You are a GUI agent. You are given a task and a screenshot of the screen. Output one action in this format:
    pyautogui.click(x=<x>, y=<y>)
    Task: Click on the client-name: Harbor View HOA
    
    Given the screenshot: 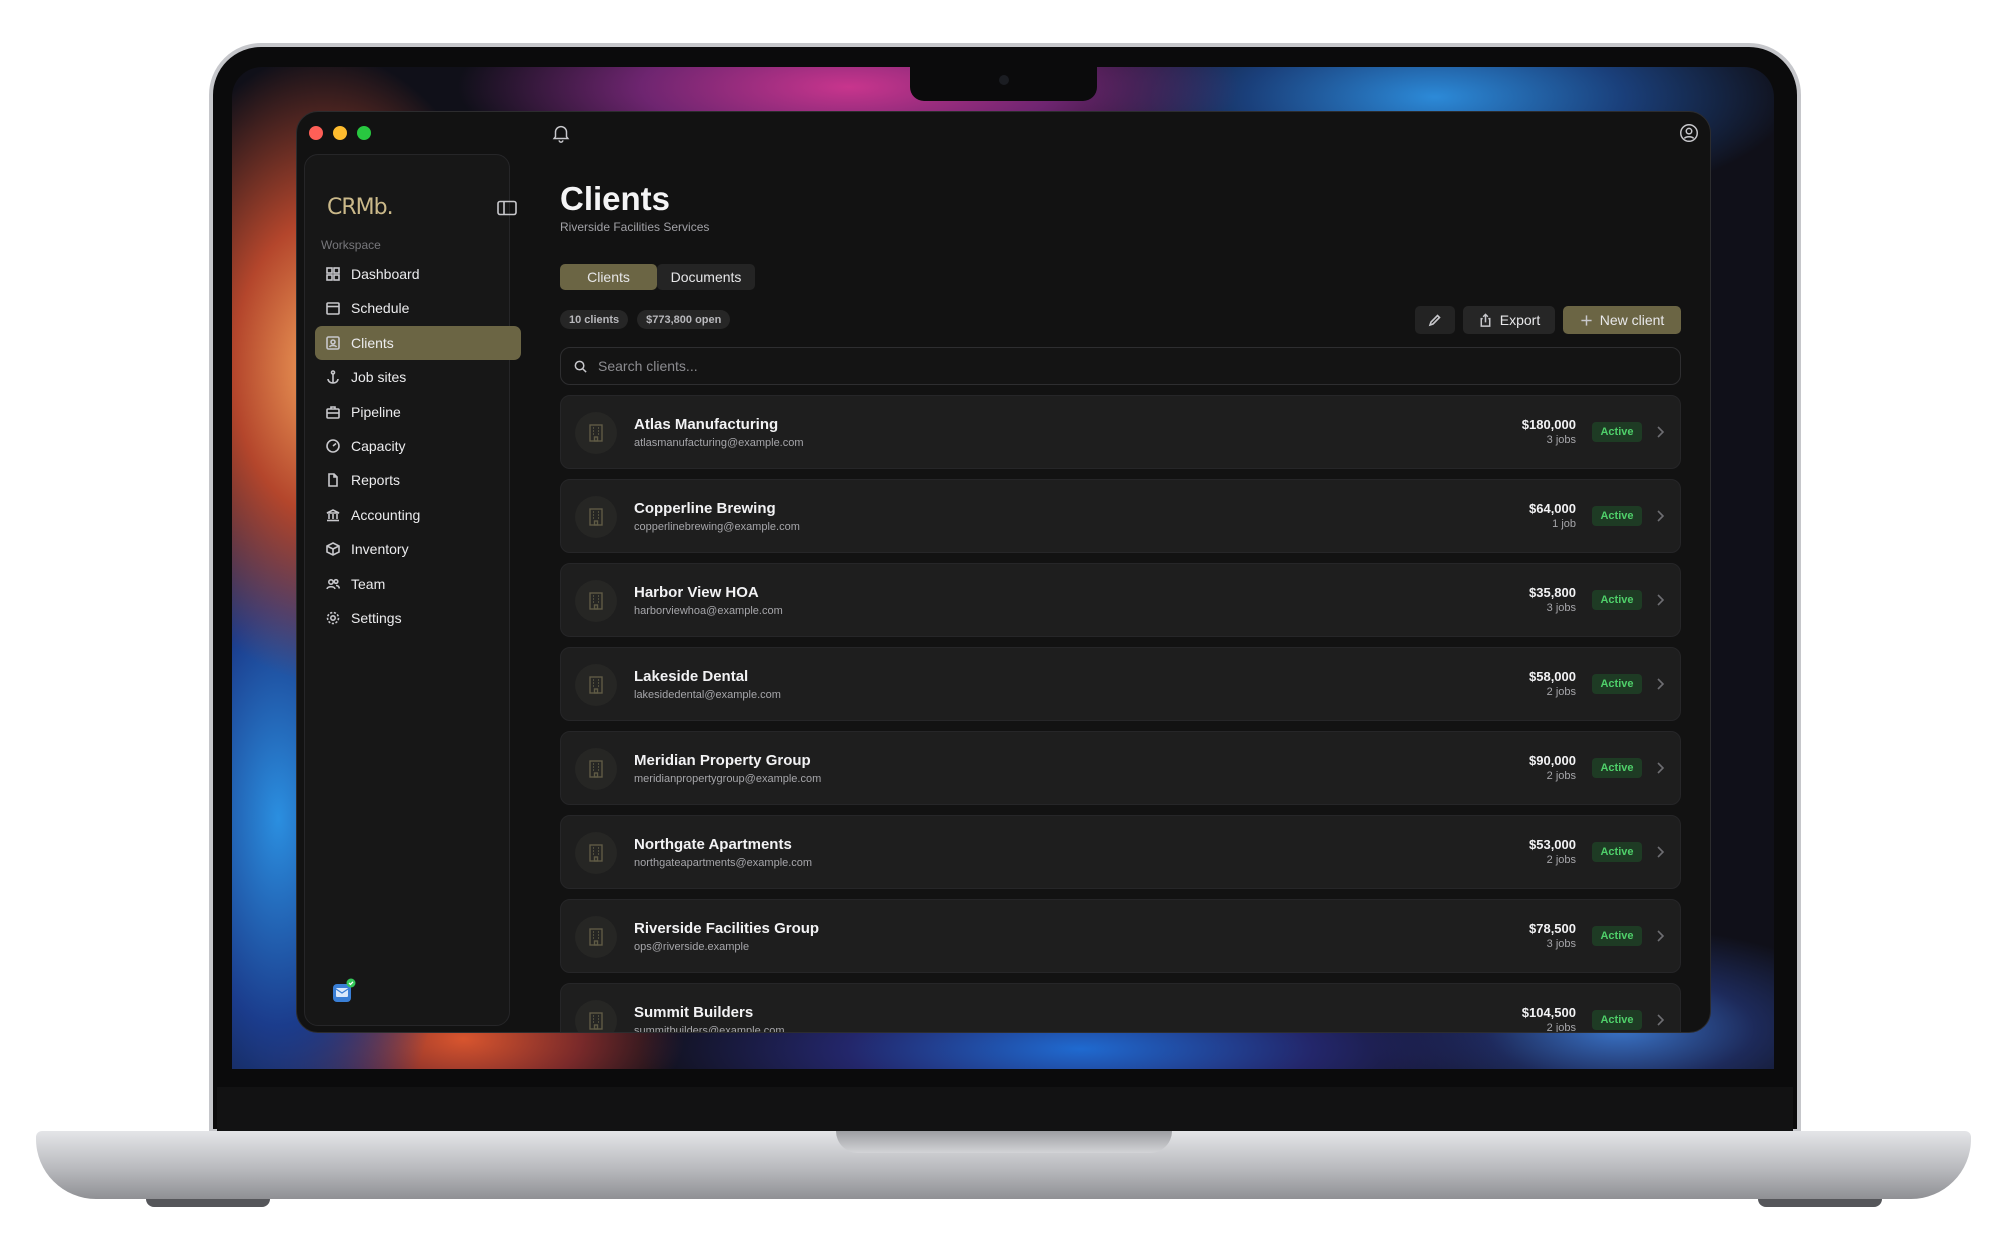 What is the action you would take?
    pyautogui.click(x=696, y=592)
    